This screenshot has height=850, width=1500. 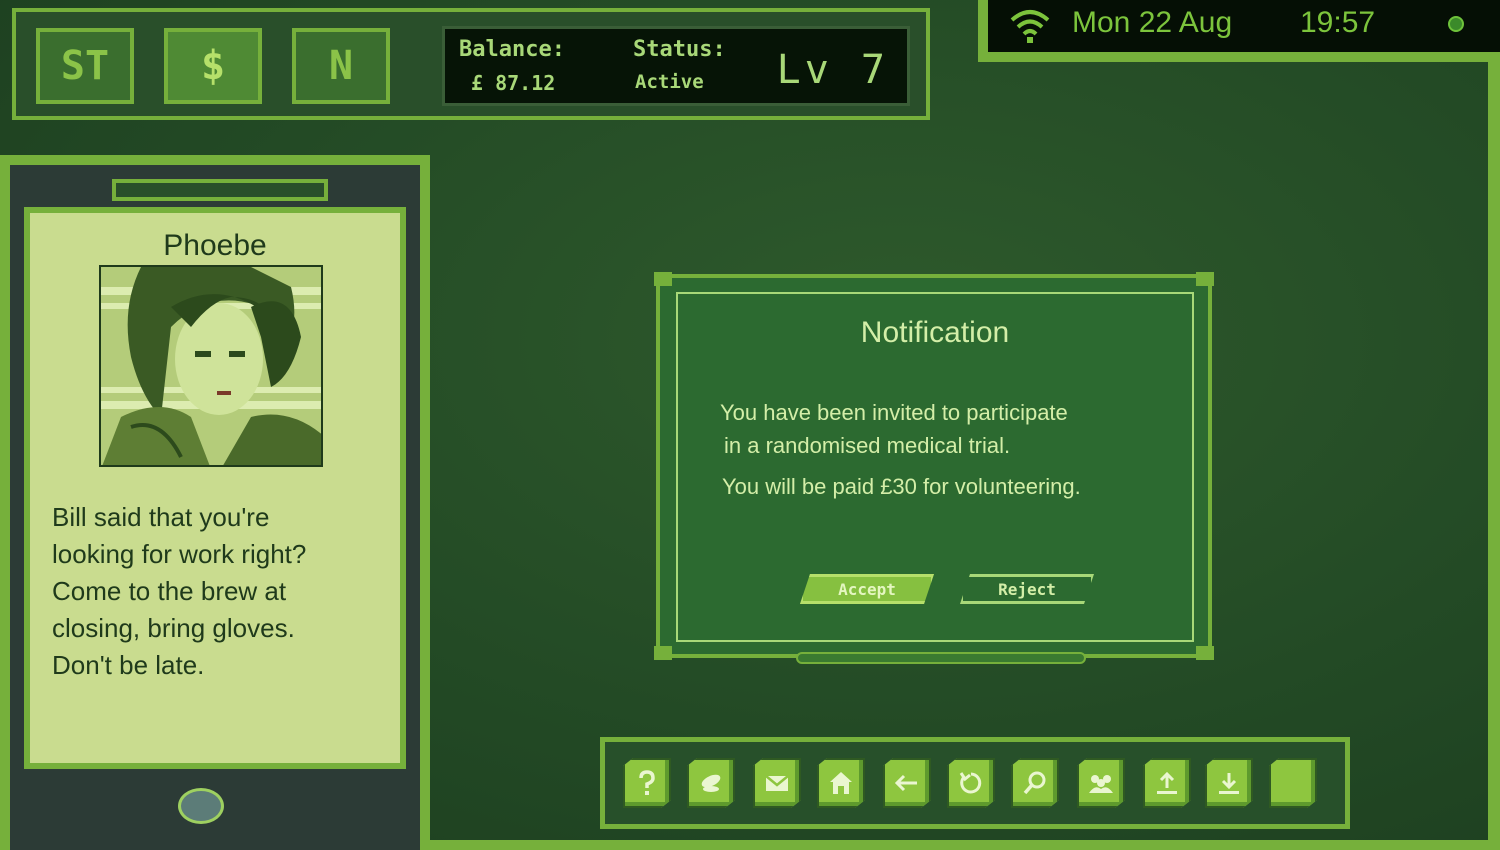 What do you see at coordinates (901, 486) in the screenshot?
I see `dialog-text-line-3: You will be paid £30 for volunteering.` at bounding box center [901, 486].